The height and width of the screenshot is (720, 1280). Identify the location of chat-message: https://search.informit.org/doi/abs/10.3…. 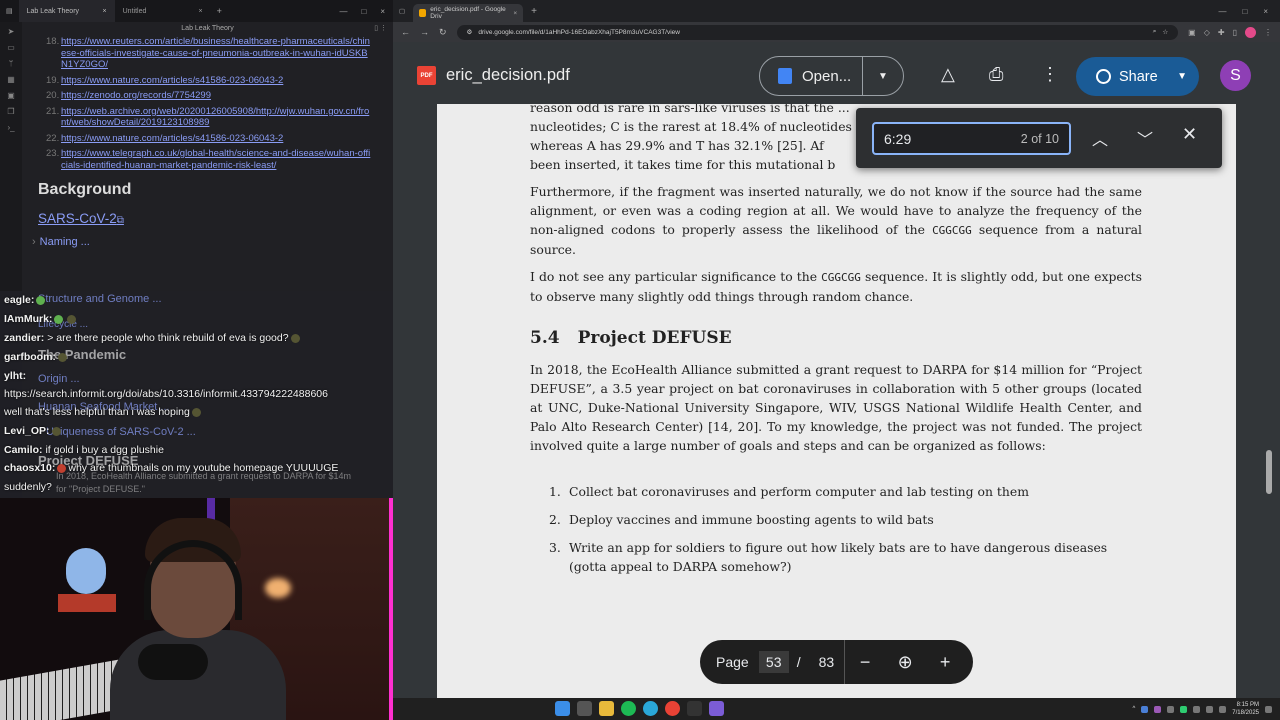
(166, 394).